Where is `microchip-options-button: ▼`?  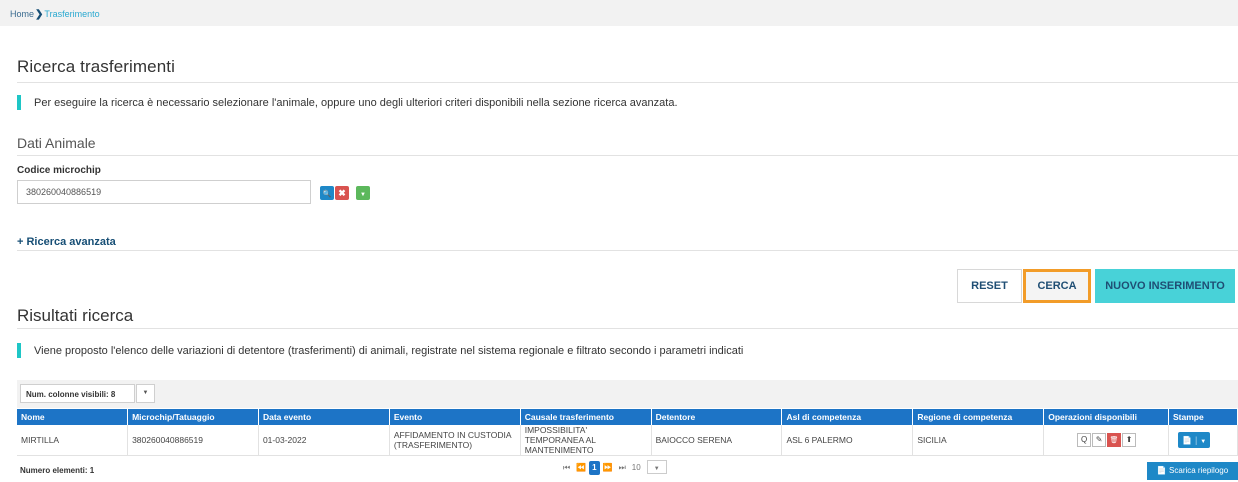
microchip-options-button: ▼ is located at coordinates (363, 193).